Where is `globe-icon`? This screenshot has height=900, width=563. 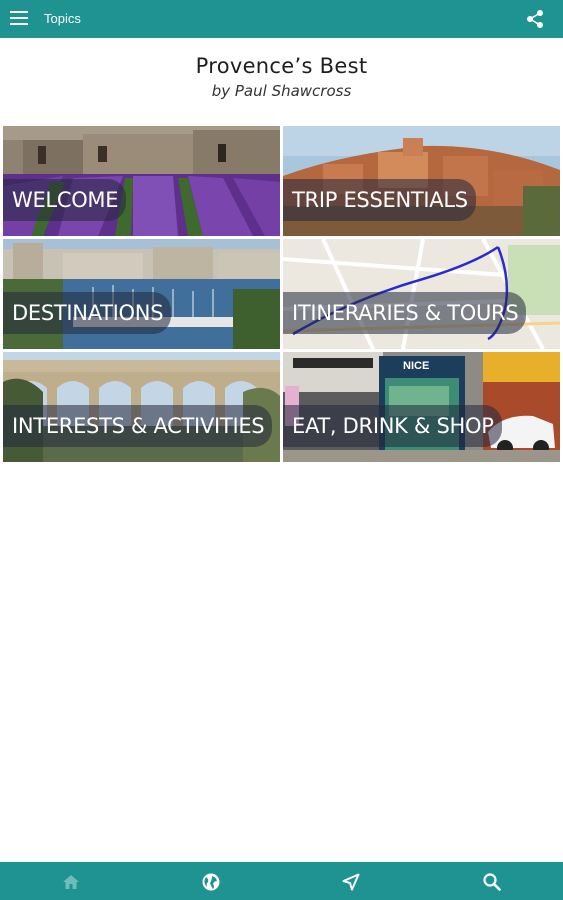 globe-icon is located at coordinates (211, 882).